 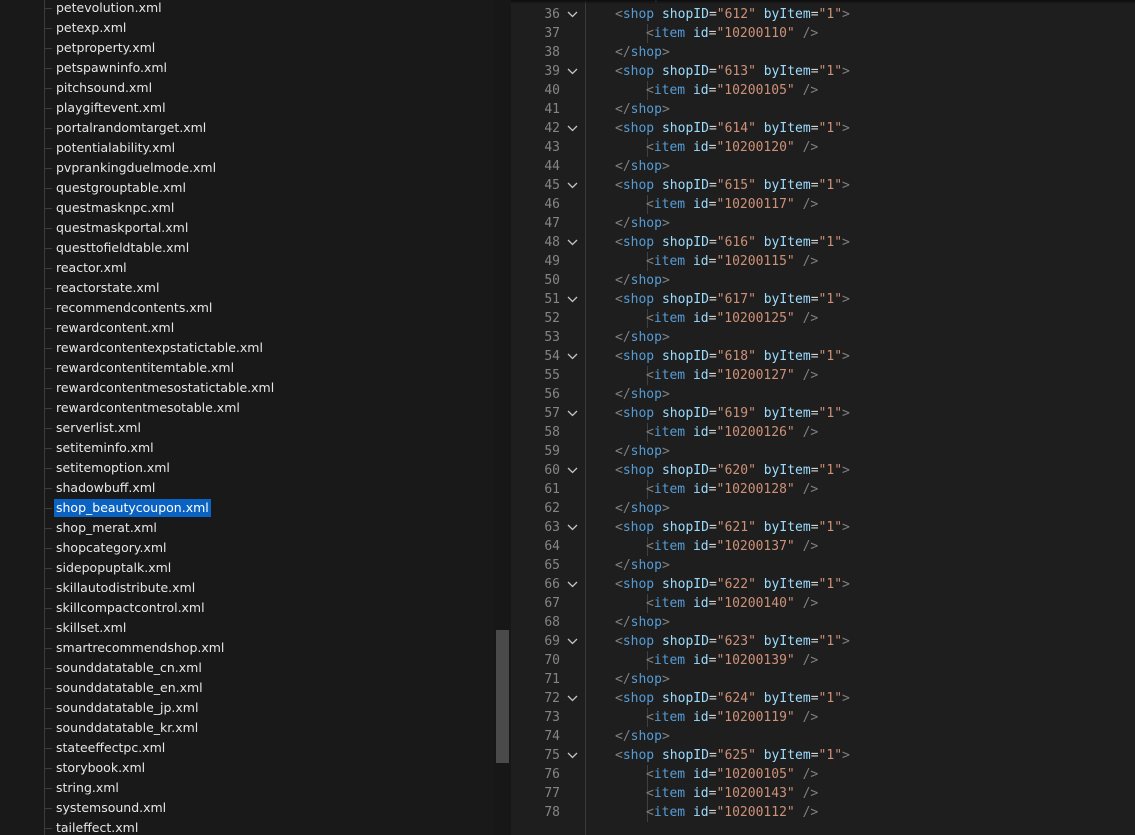 I want to click on file-tree-item: stateeffectpc.xml, so click(x=247, y=748).